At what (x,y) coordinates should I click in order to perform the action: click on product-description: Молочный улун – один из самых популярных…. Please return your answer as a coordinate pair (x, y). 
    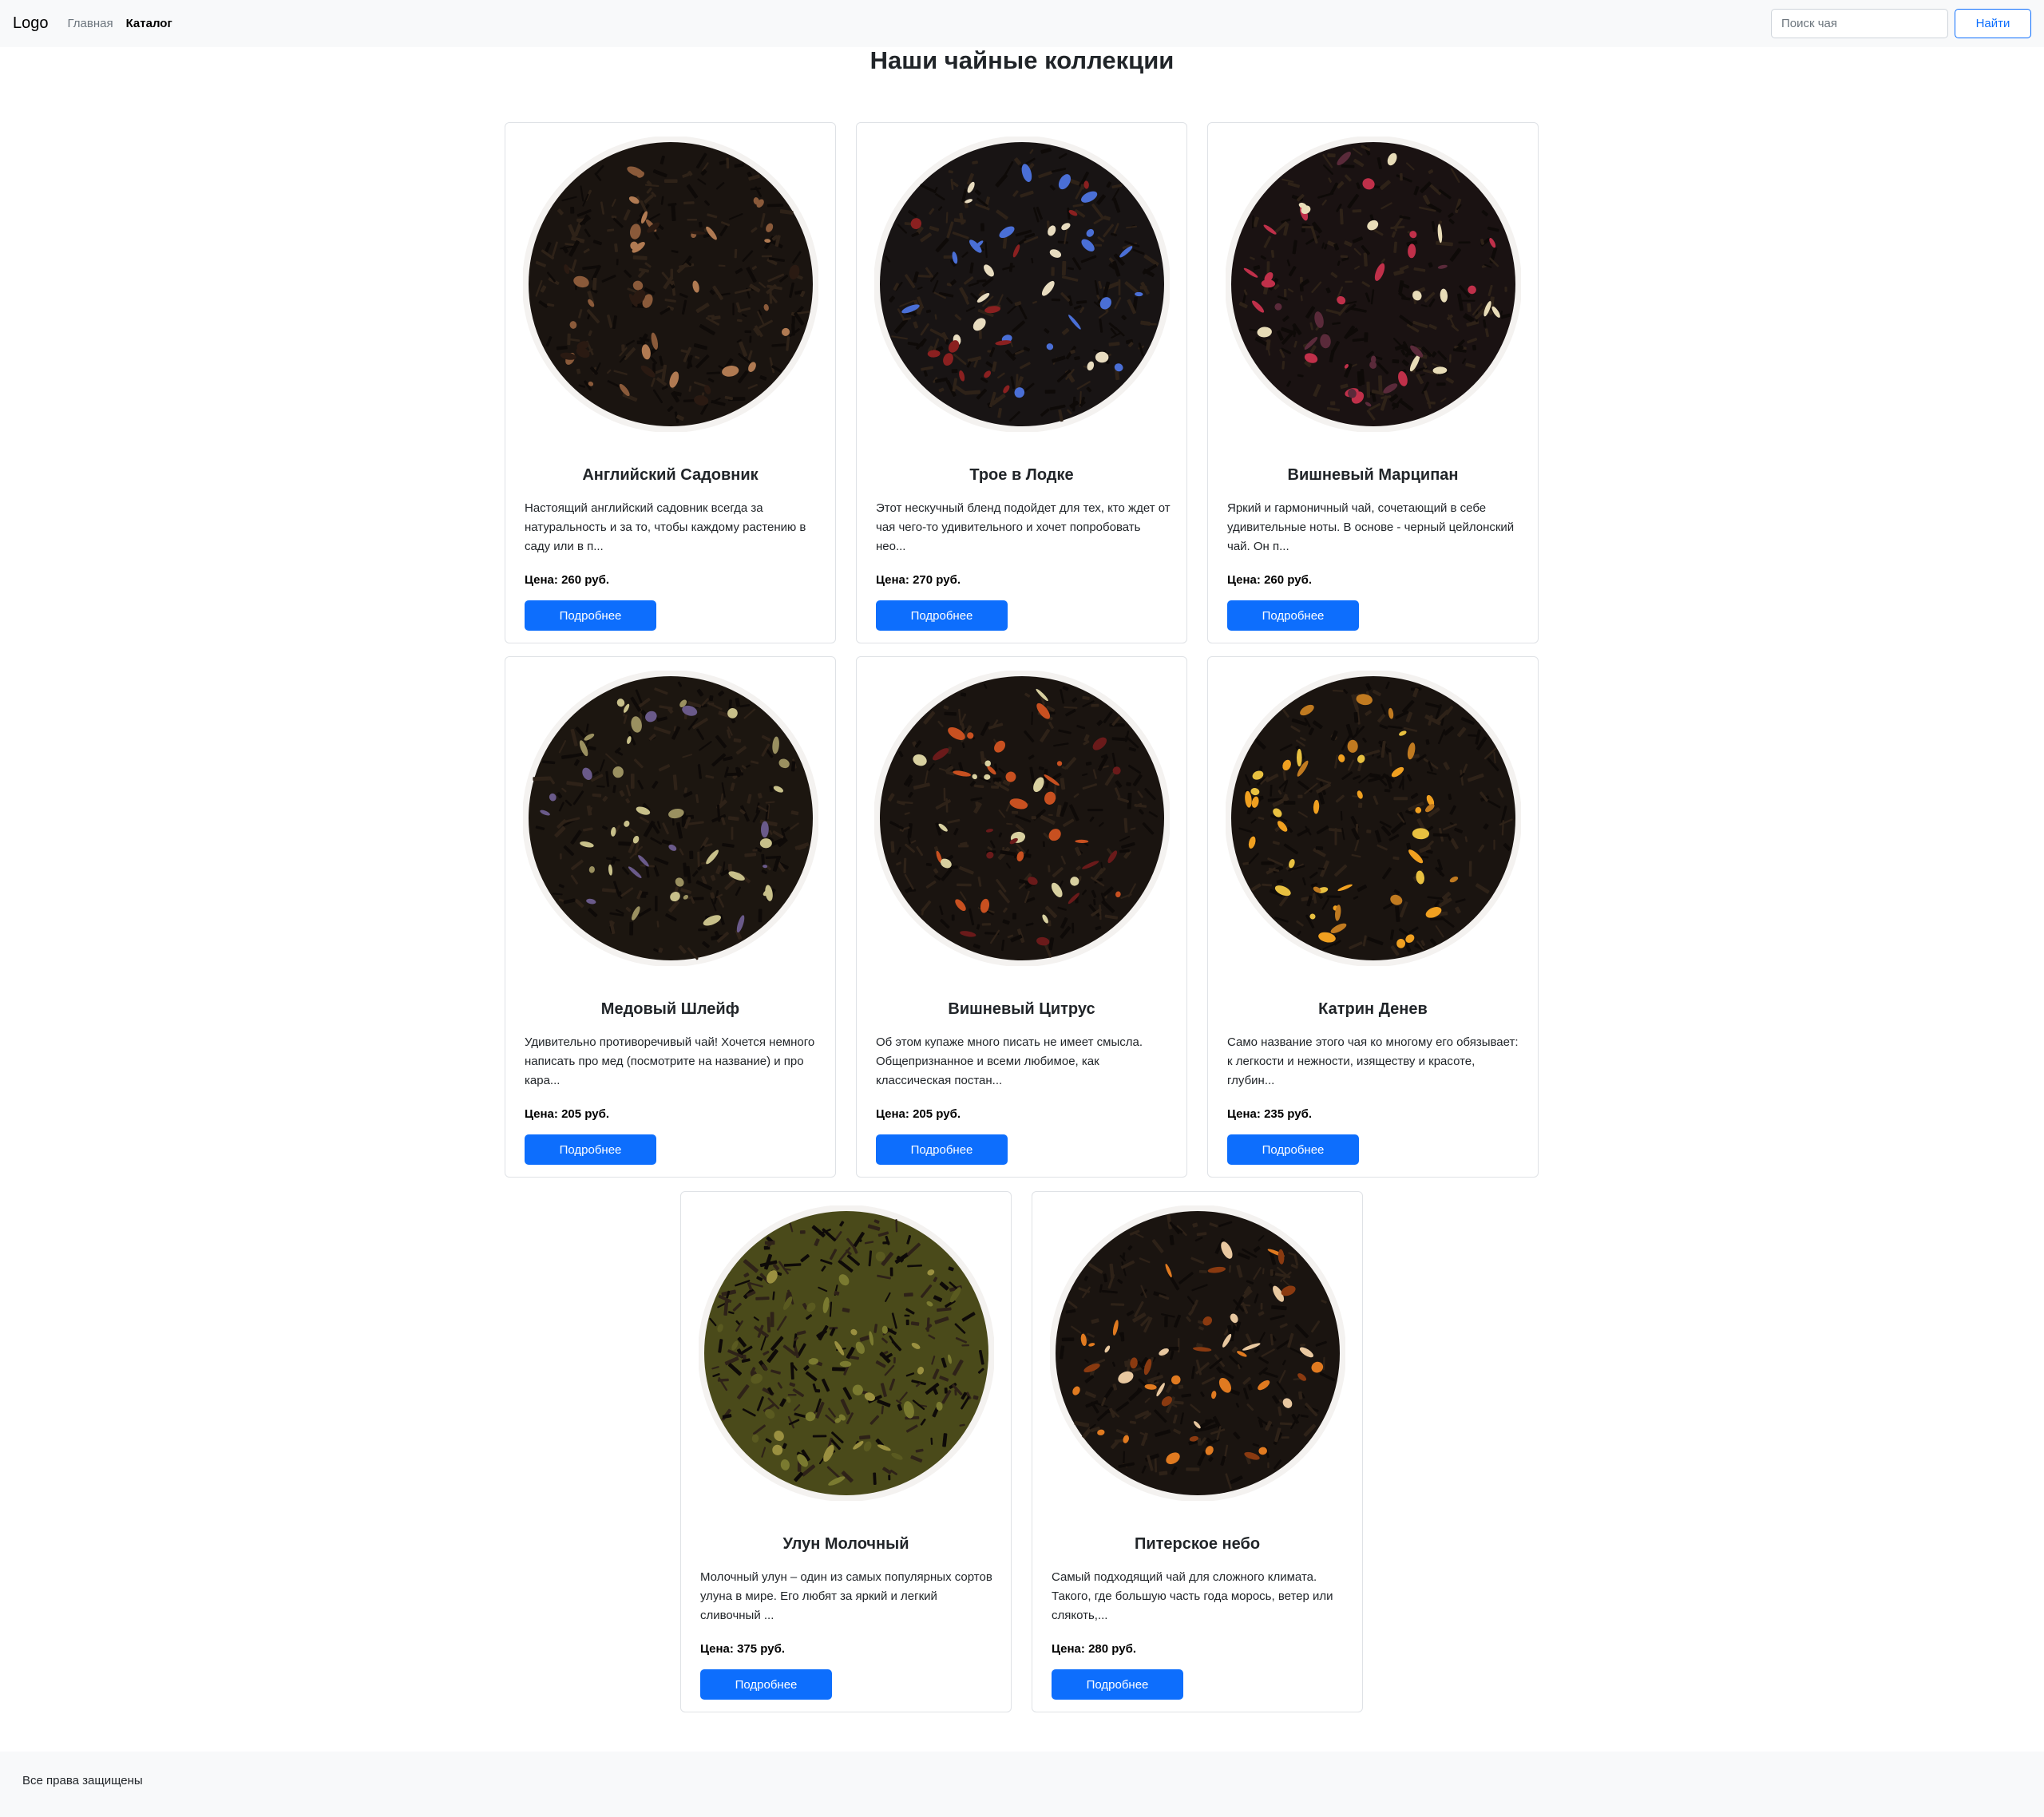
    Looking at the image, I should click on (846, 1596).